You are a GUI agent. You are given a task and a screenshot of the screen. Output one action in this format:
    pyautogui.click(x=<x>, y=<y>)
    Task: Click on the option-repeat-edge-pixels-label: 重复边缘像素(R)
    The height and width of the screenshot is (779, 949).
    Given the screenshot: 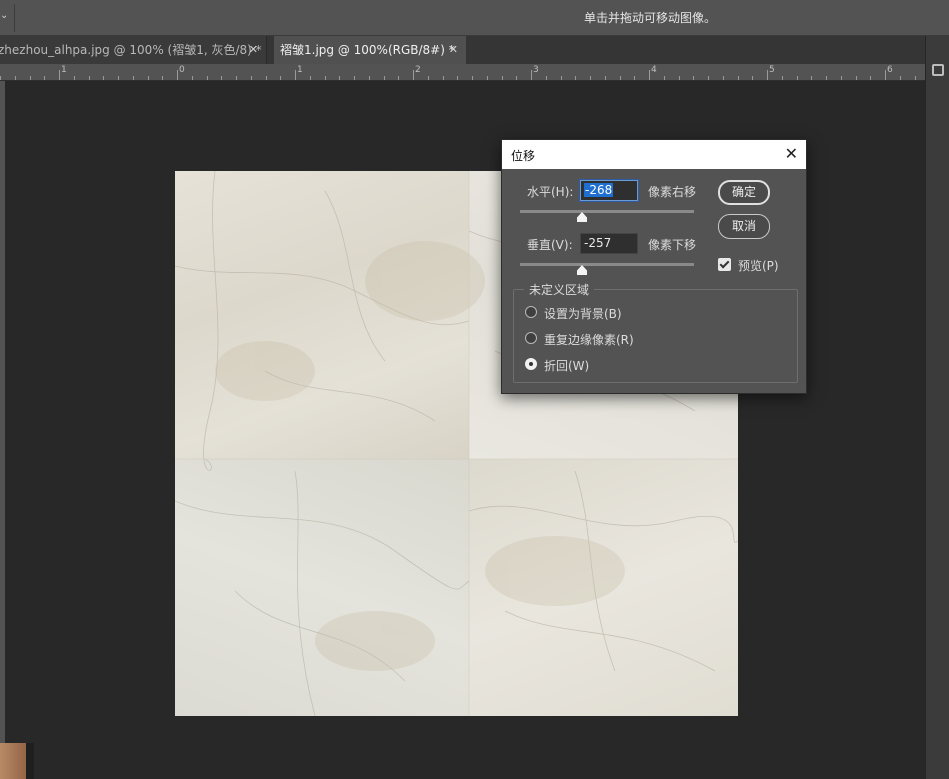 What is the action you would take?
    pyautogui.click(x=589, y=339)
    